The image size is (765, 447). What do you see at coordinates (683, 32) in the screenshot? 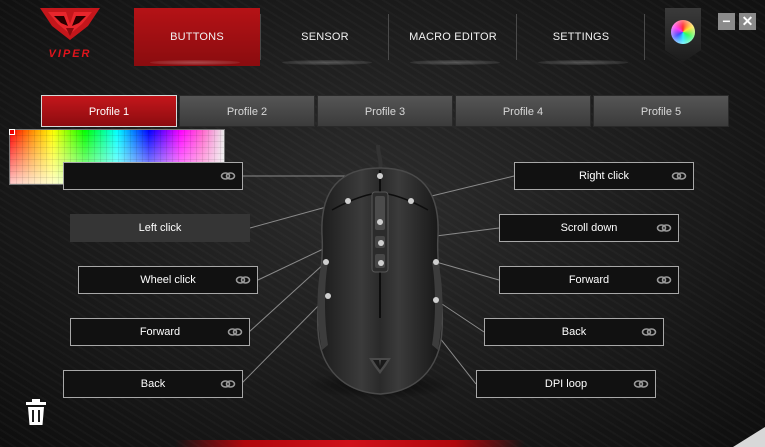
I see `rgb-color-orb-icon` at bounding box center [683, 32].